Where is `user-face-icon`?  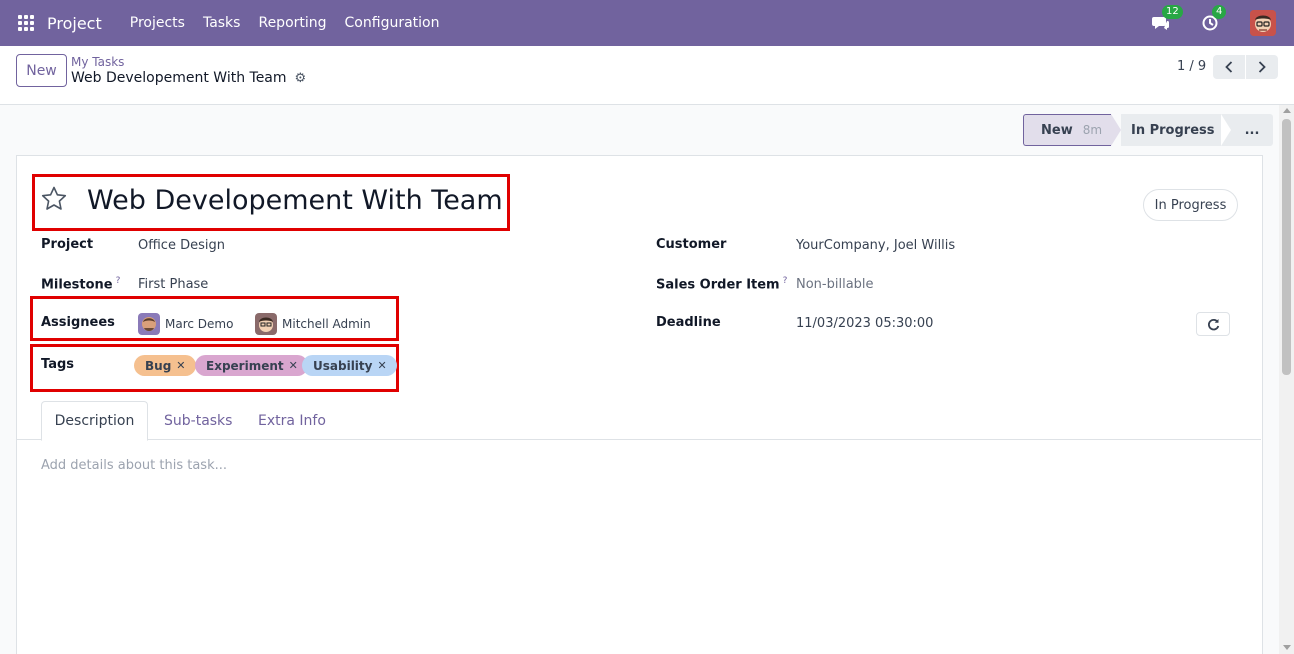 user-face-icon is located at coordinates (1263, 23).